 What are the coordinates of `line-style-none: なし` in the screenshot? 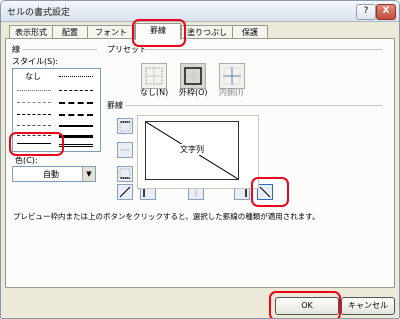 It's located at (33, 76).